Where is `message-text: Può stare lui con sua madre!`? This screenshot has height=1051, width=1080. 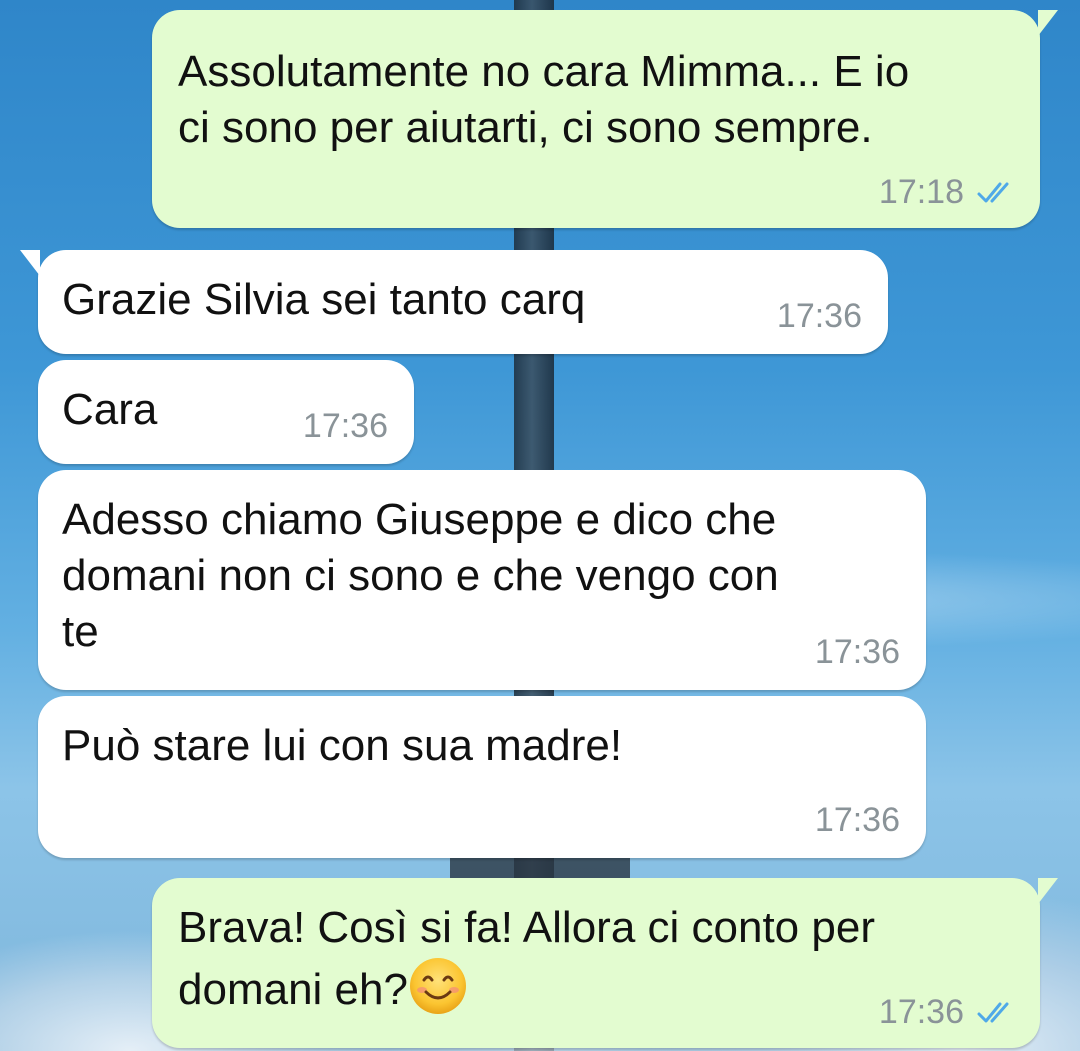
message-text: Può stare lui con sua madre! is located at coordinates (342, 745).